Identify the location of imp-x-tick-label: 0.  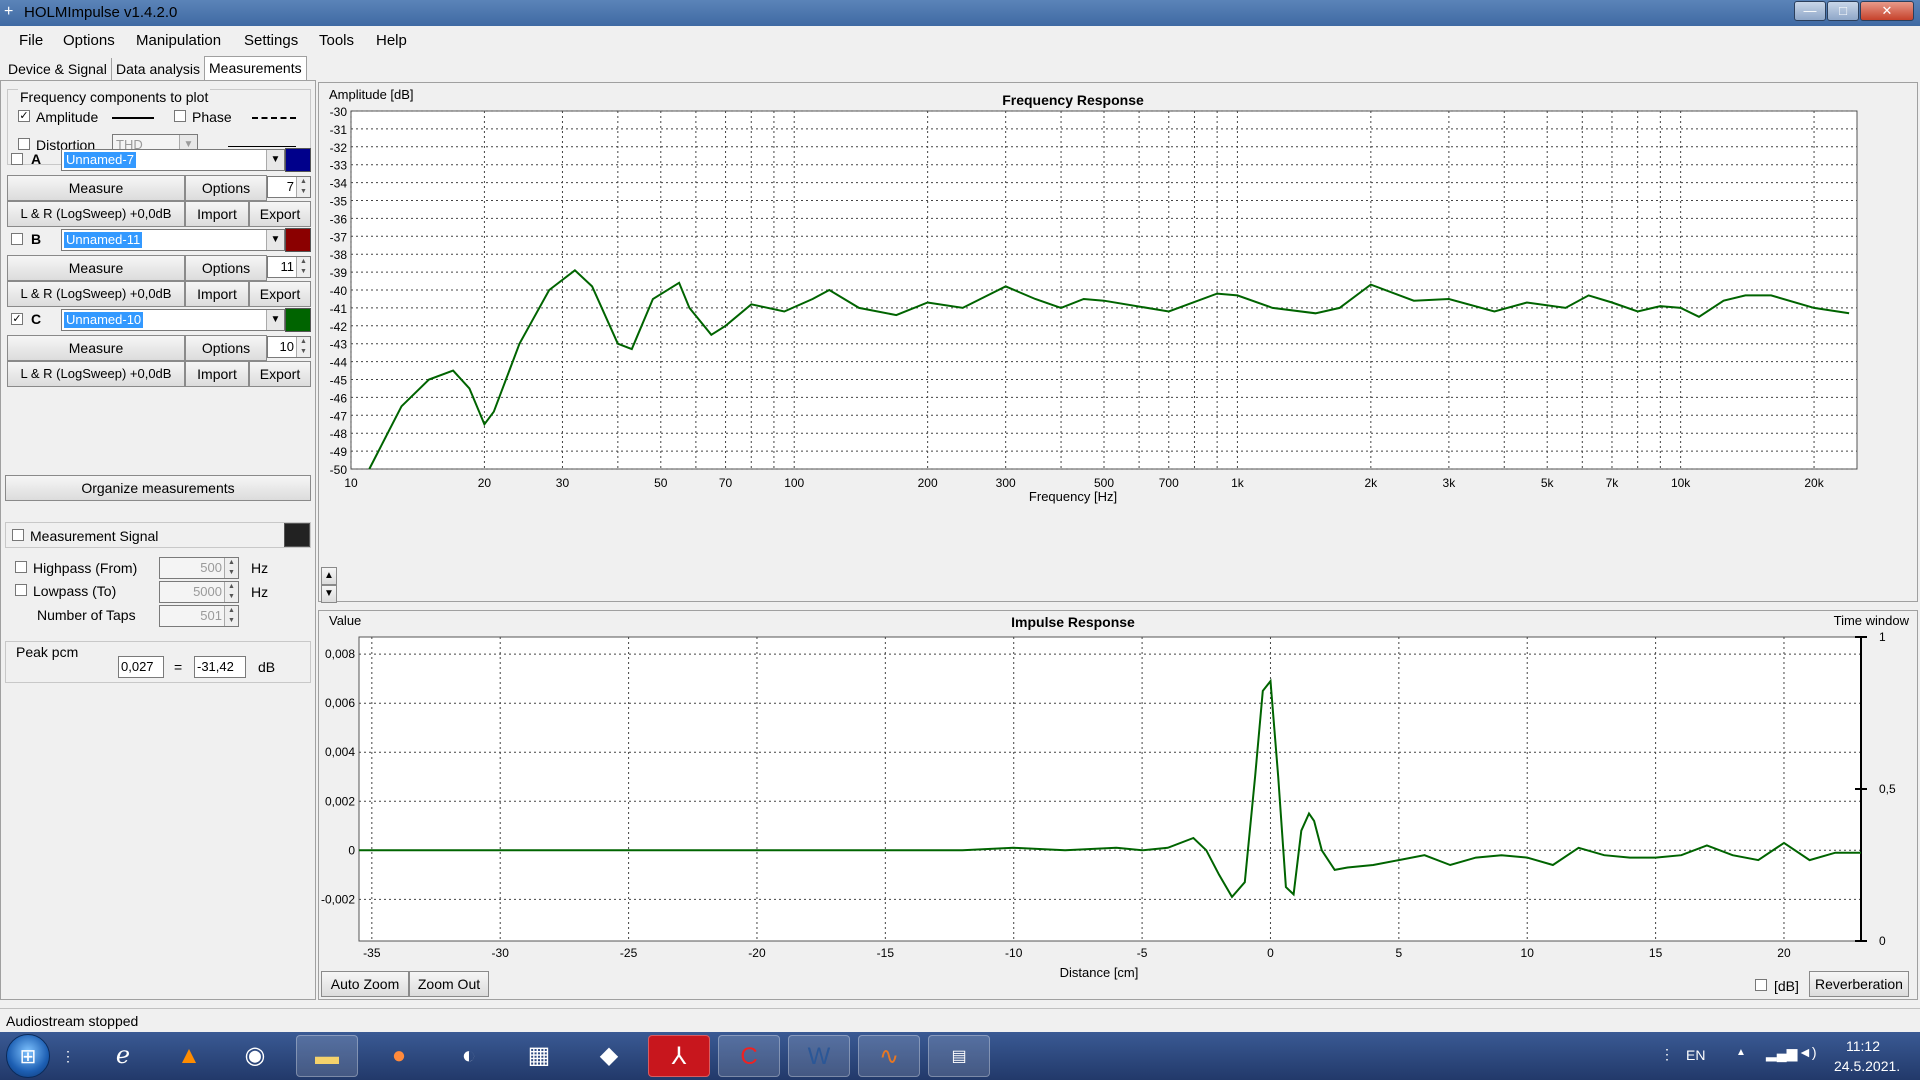
(1270, 953).